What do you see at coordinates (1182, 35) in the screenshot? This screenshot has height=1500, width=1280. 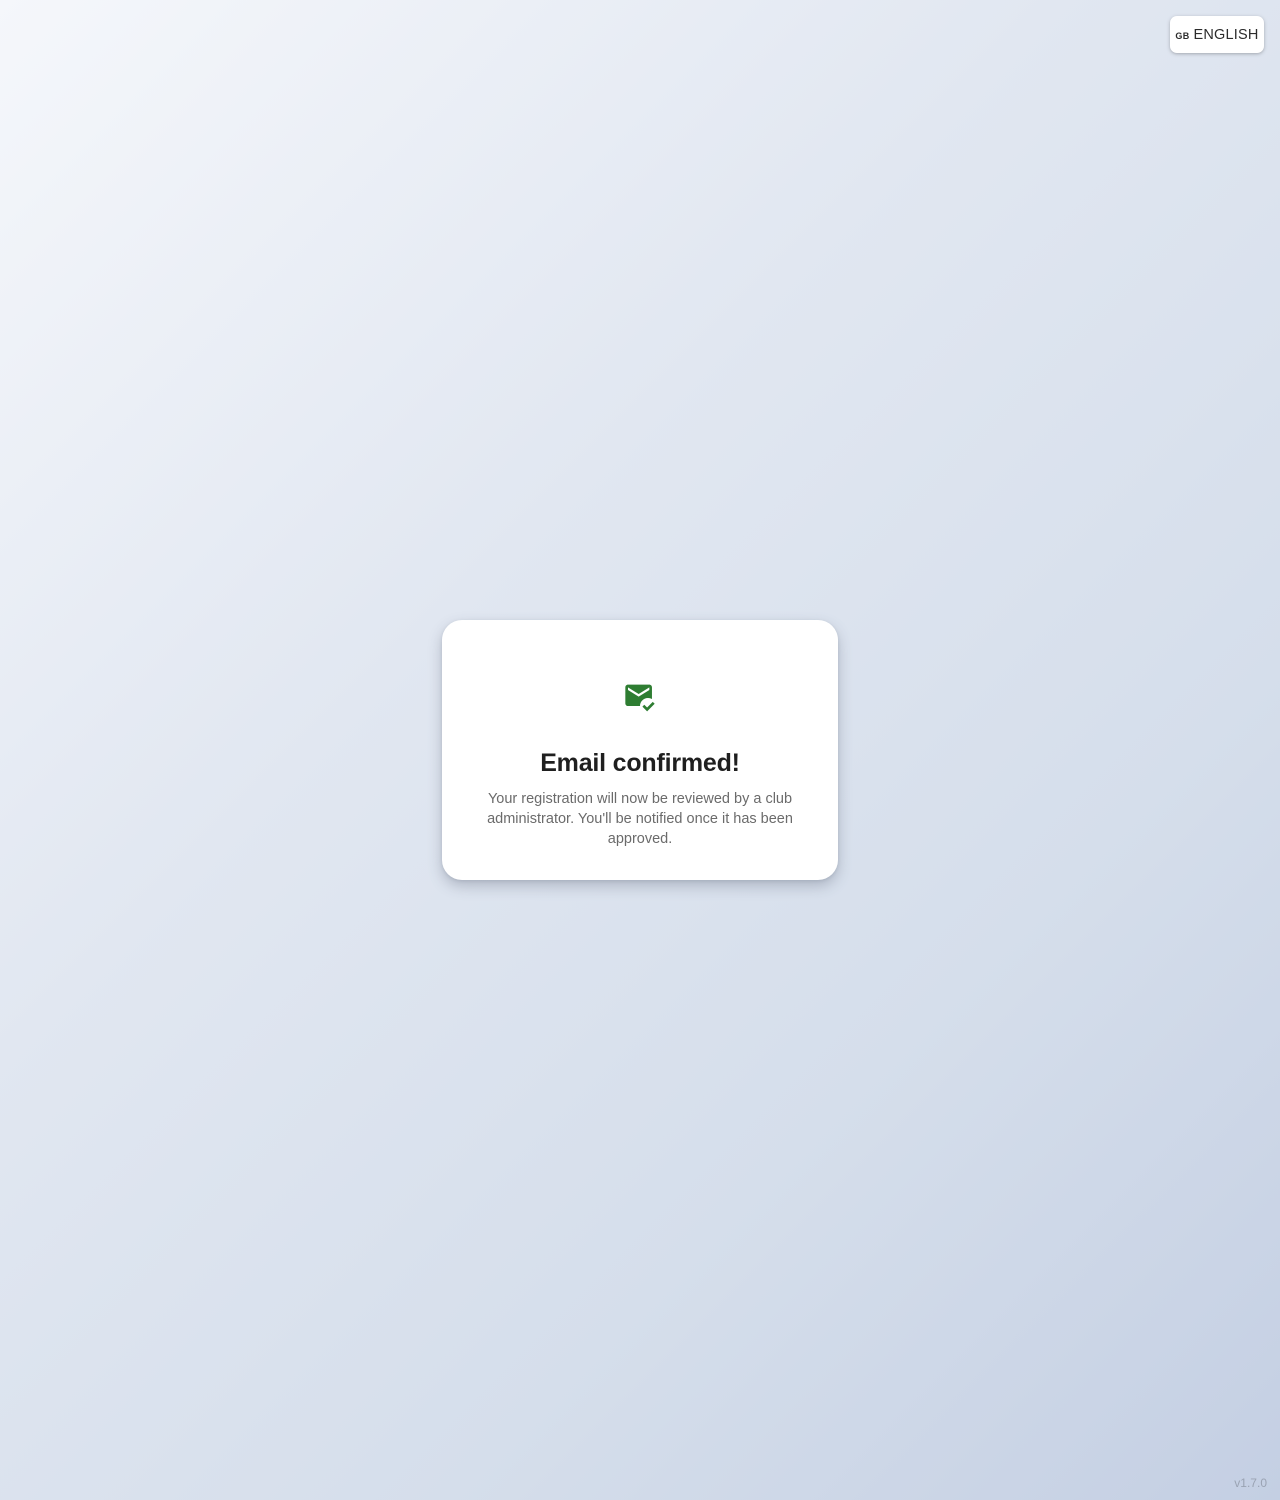 I see `gb-flag-icon: GB` at bounding box center [1182, 35].